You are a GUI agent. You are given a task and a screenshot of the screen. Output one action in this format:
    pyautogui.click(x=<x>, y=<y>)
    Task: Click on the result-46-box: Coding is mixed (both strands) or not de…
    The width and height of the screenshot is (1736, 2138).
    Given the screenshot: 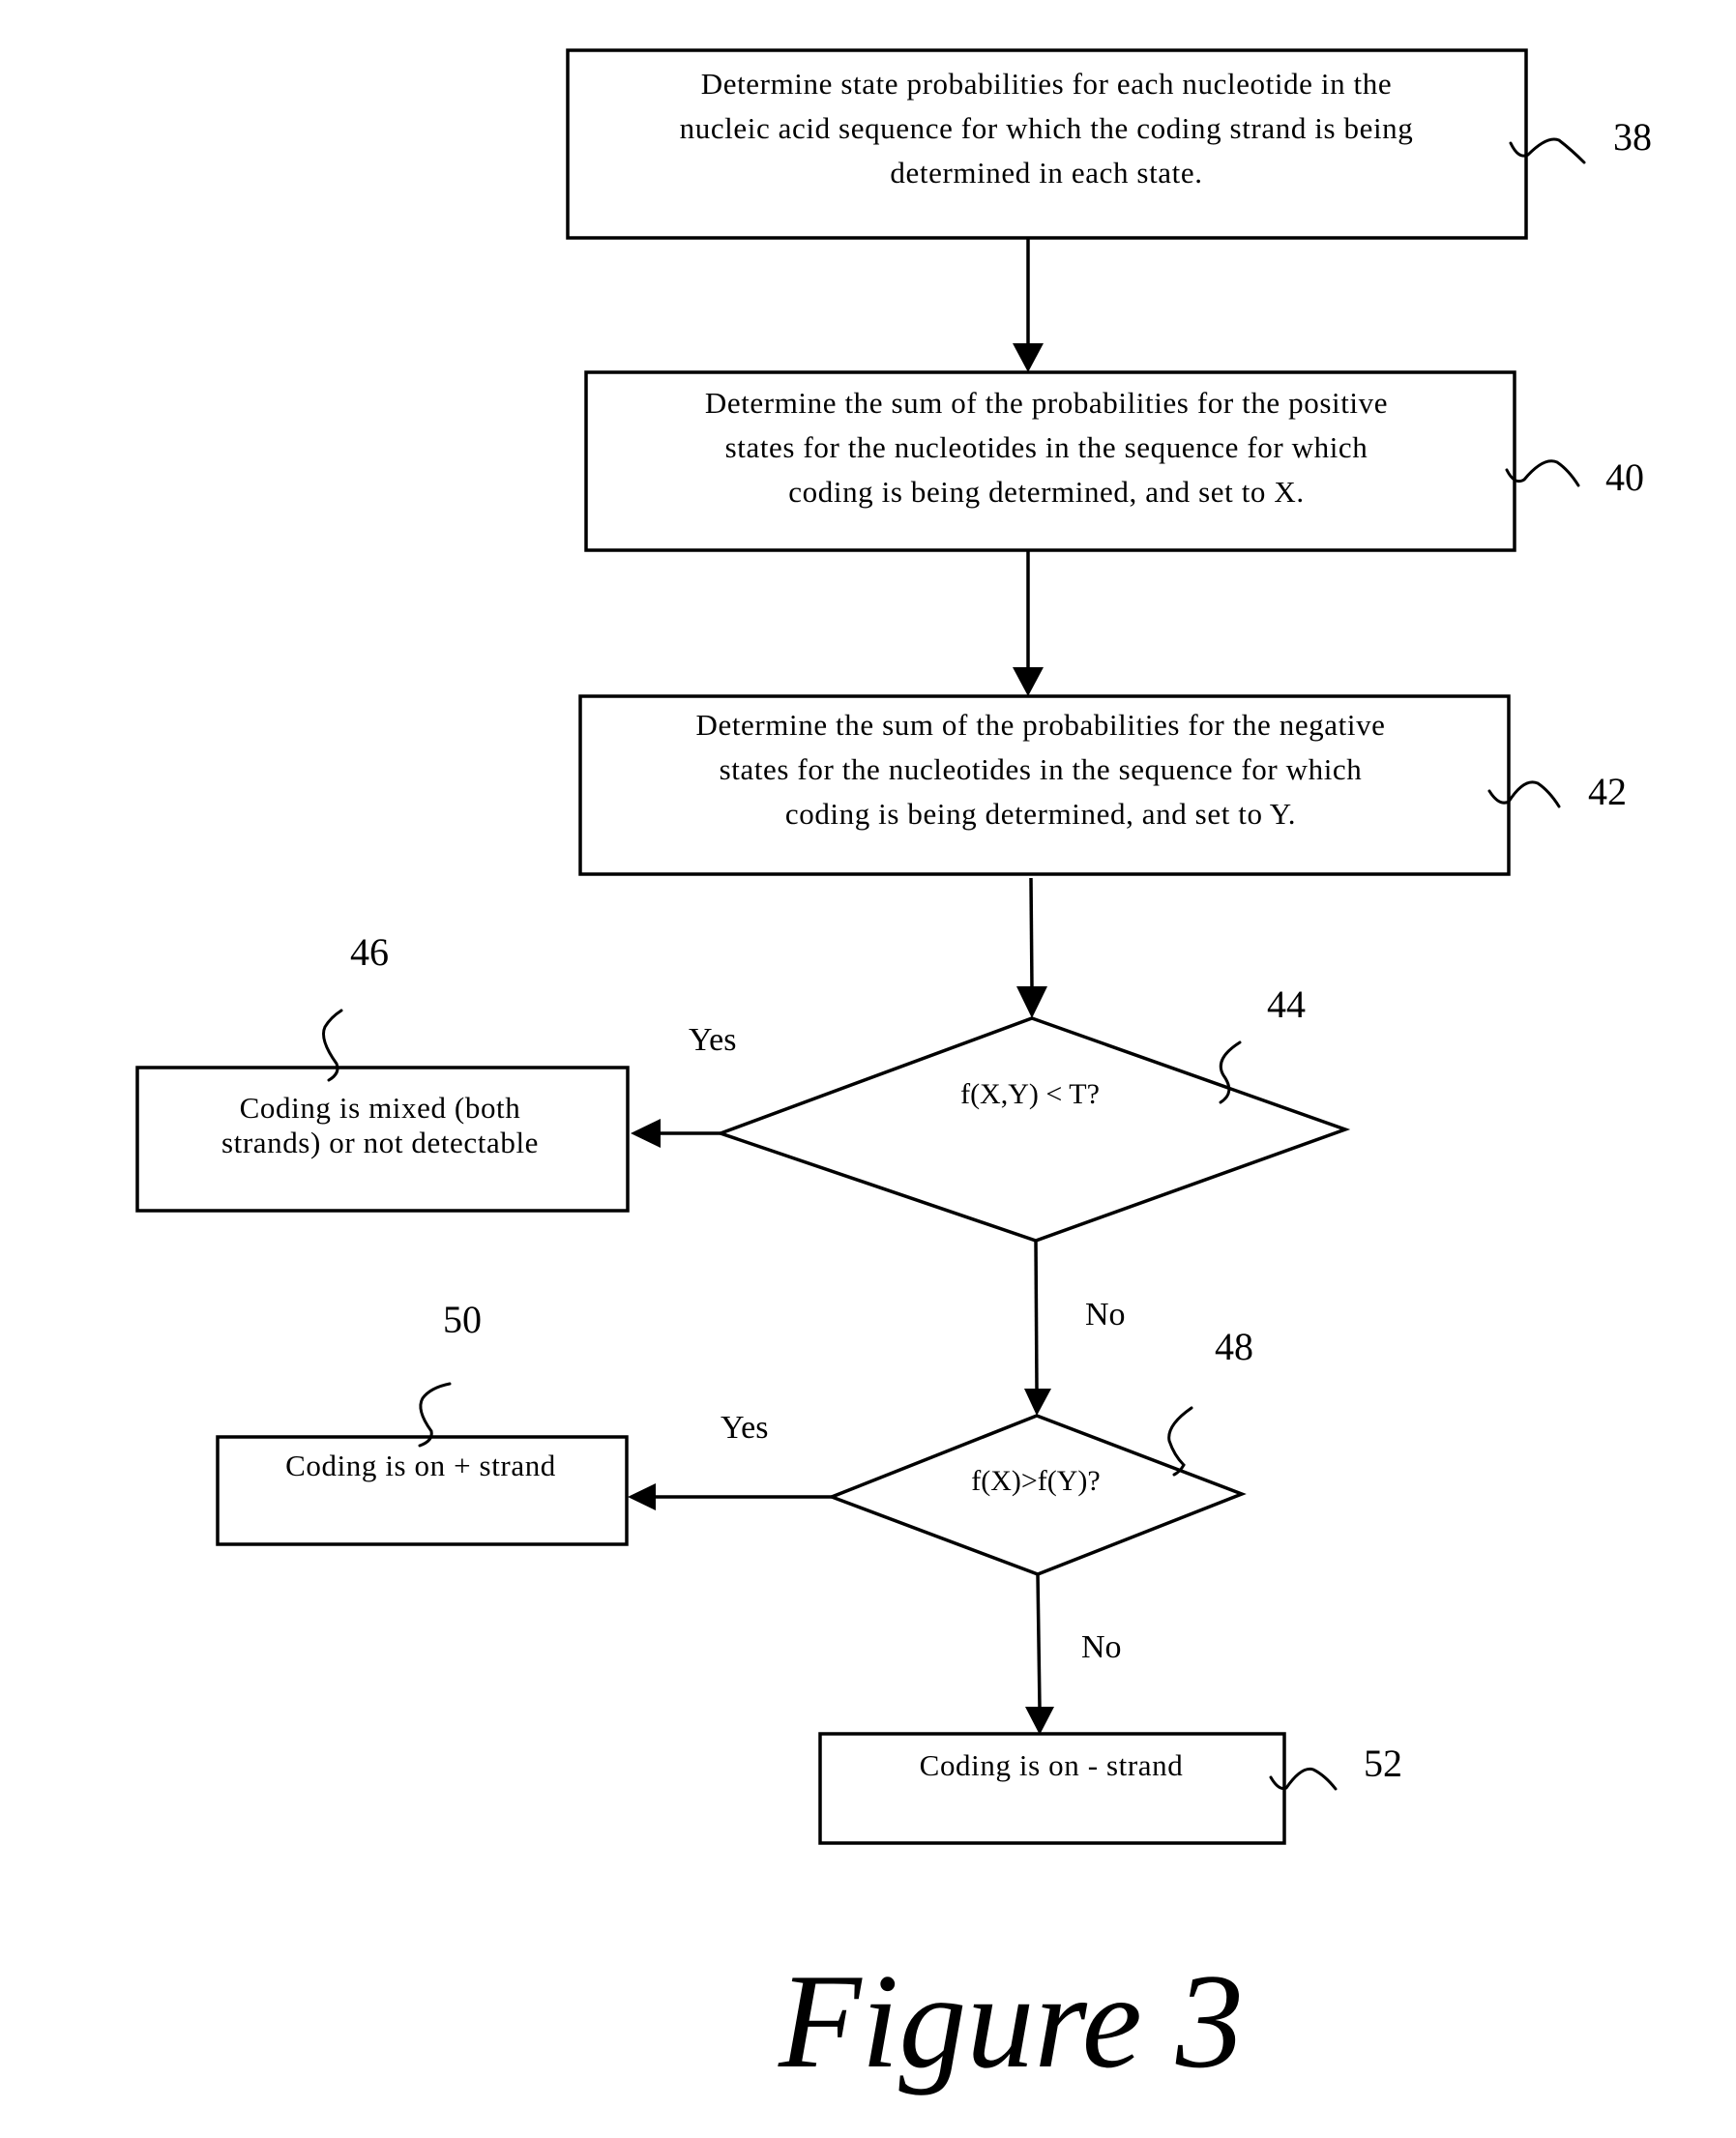 What is the action you would take?
    pyautogui.click(x=382, y=1139)
    